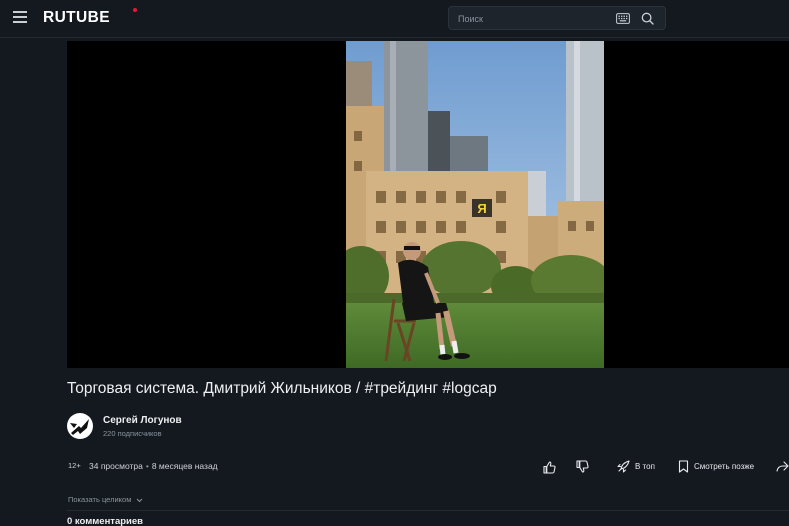 The height and width of the screenshot is (526, 789). What do you see at coordinates (645, 466) in the screenshot?
I see `to-top-label: В топ` at bounding box center [645, 466].